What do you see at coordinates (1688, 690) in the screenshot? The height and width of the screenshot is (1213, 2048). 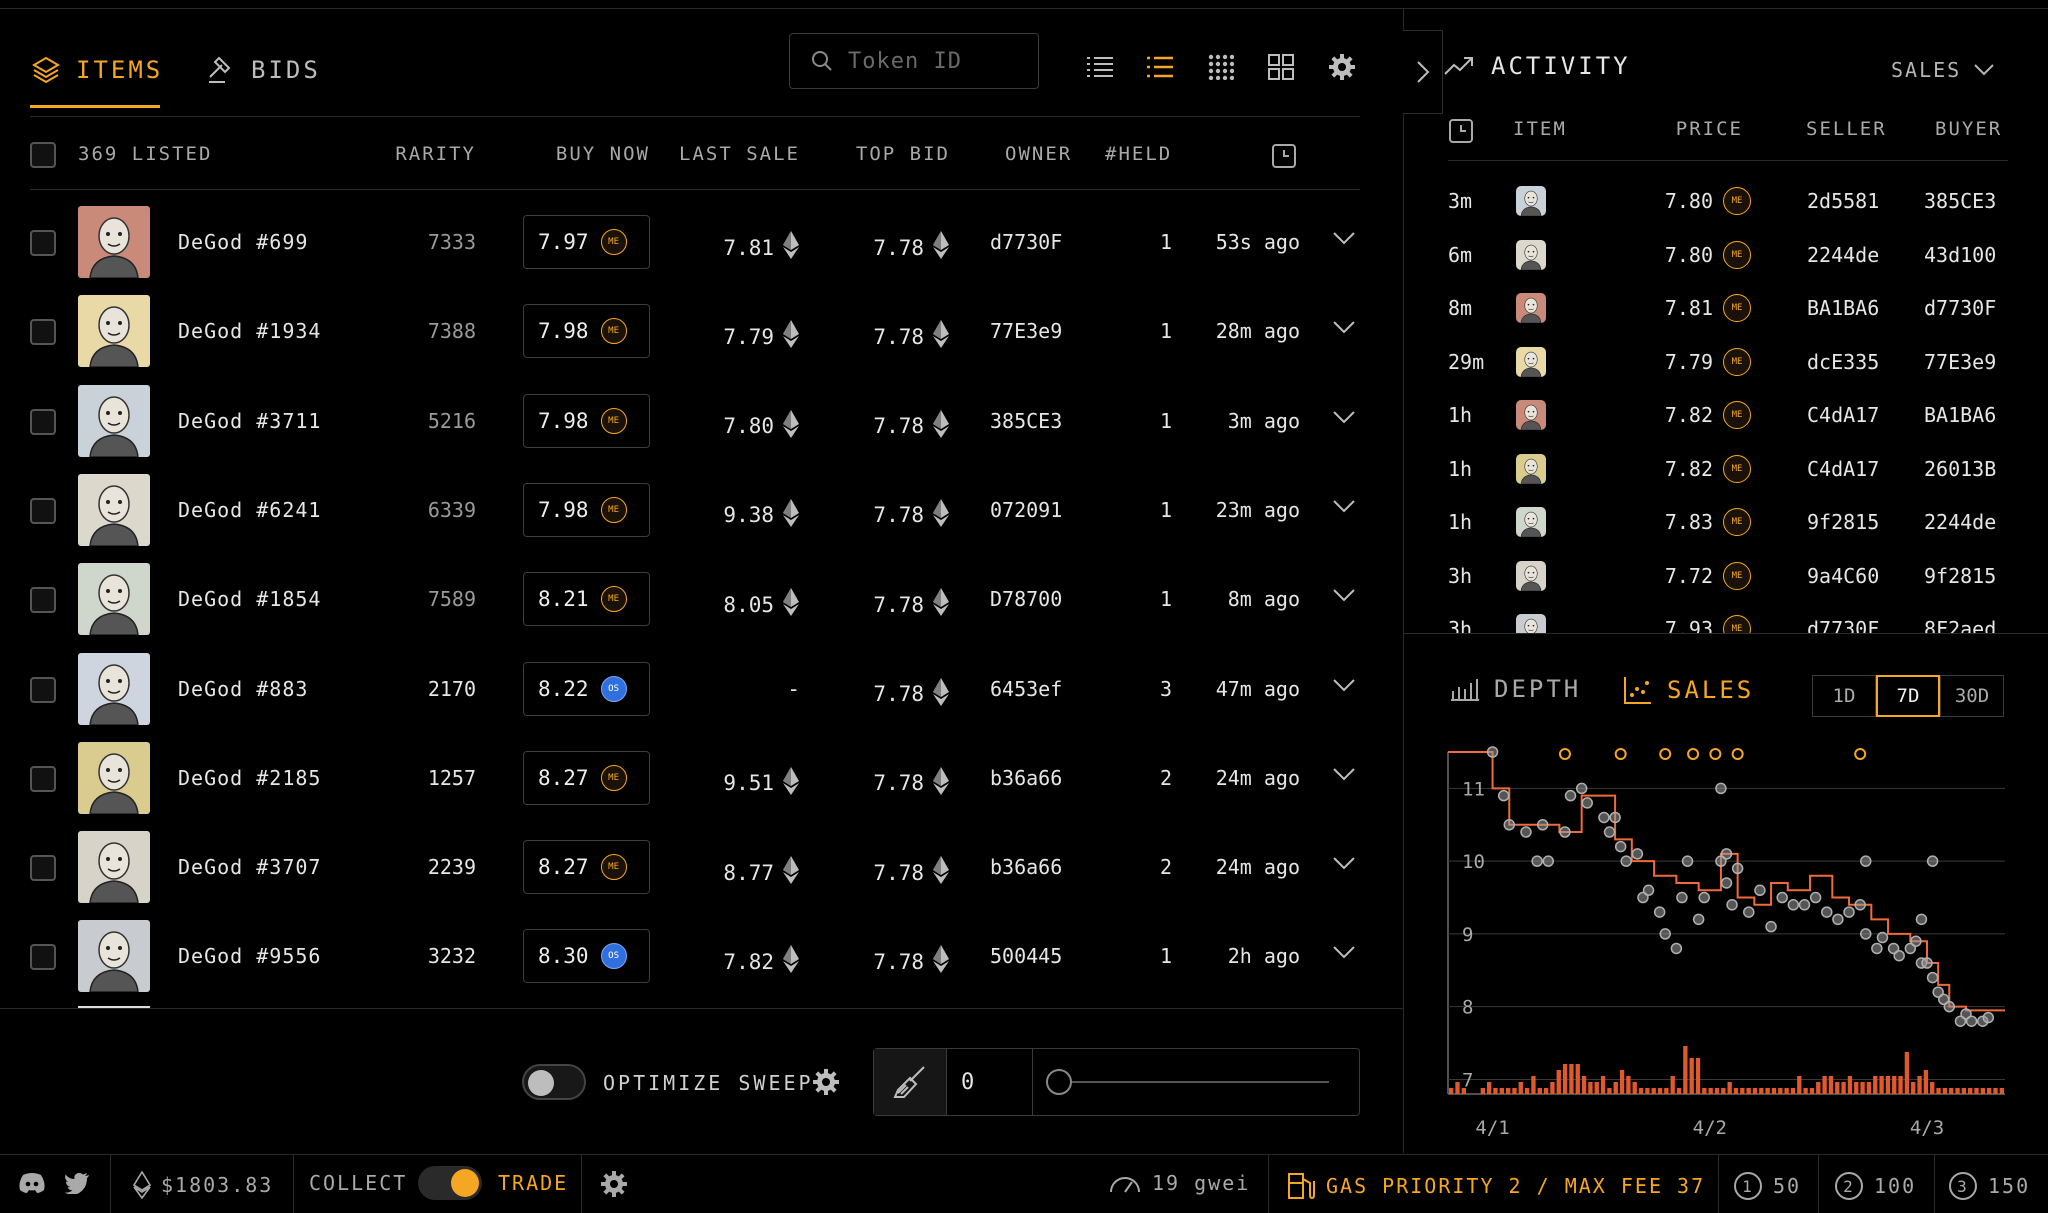 I see `tab-sales: SALES` at bounding box center [1688, 690].